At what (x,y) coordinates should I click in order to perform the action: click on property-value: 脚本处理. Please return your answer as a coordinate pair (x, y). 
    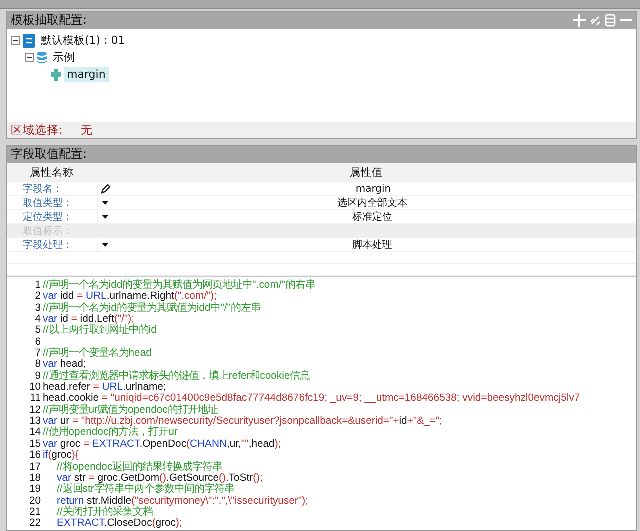
    Looking at the image, I should click on (373, 245).